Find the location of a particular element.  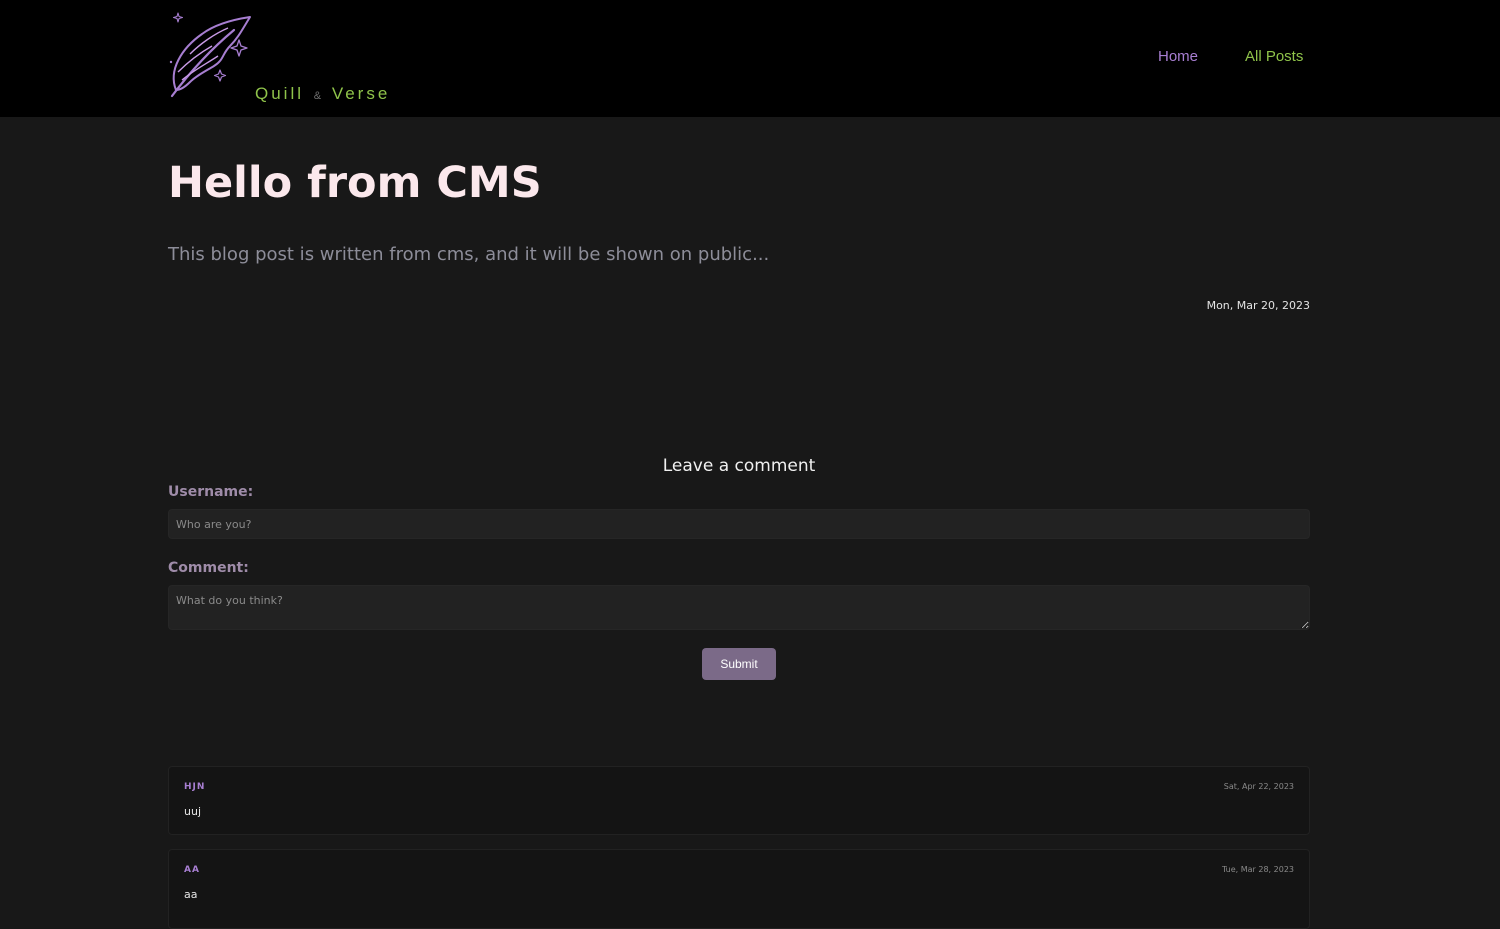

comment-card: HJN Sat, Apr 22, 2023 uuj is located at coordinates (739, 800).